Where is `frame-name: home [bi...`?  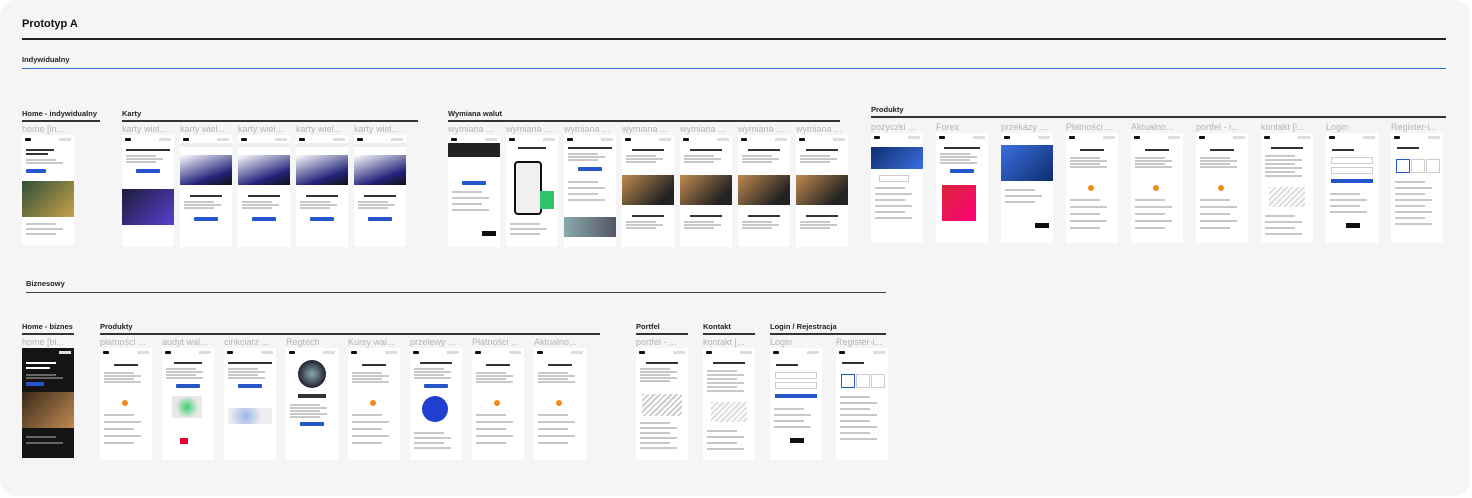 frame-name: home [bi... is located at coordinates (43, 342).